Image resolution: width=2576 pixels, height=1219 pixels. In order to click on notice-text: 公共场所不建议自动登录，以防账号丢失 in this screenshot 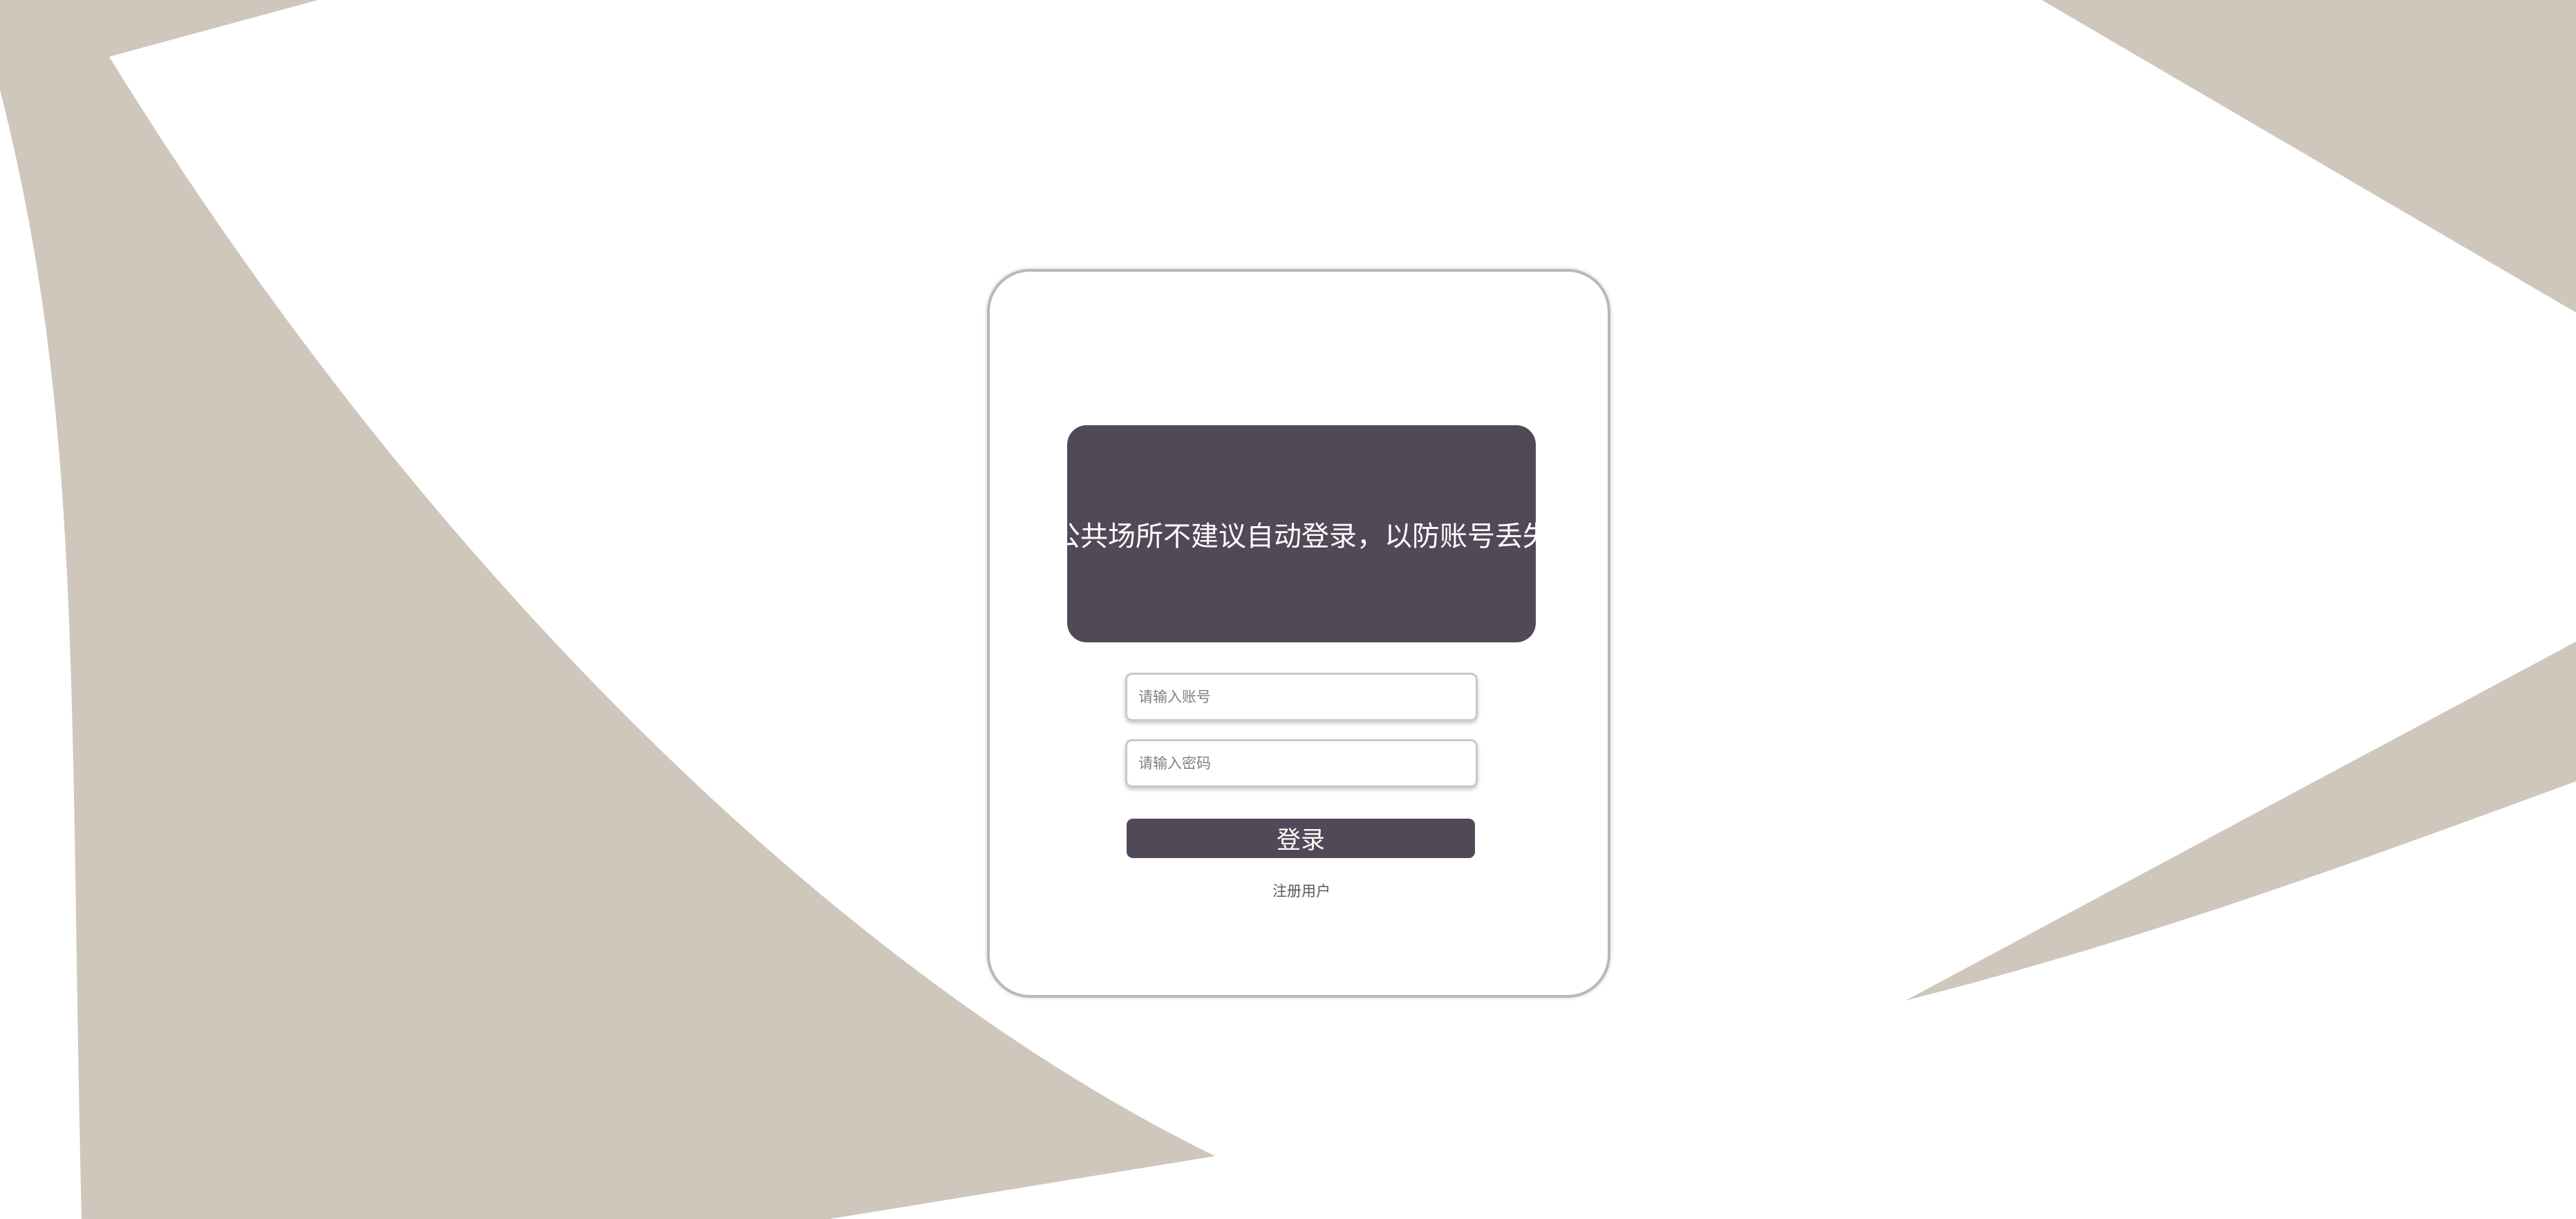, I will do `click(1301, 536)`.